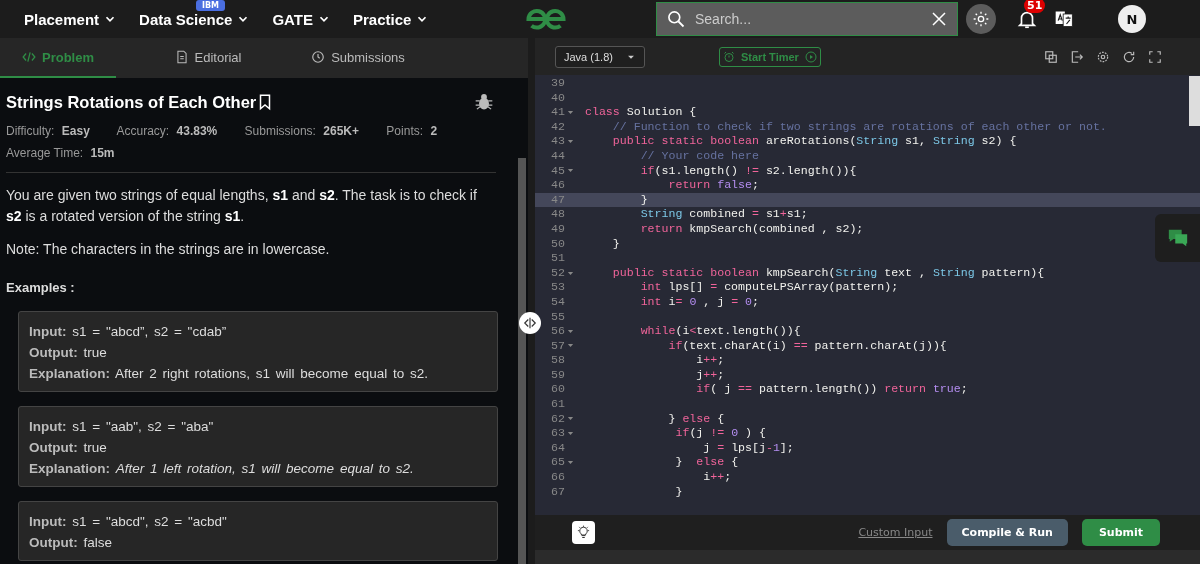 Image resolution: width=1200 pixels, height=564 pixels. I want to click on close-icon, so click(939, 19).